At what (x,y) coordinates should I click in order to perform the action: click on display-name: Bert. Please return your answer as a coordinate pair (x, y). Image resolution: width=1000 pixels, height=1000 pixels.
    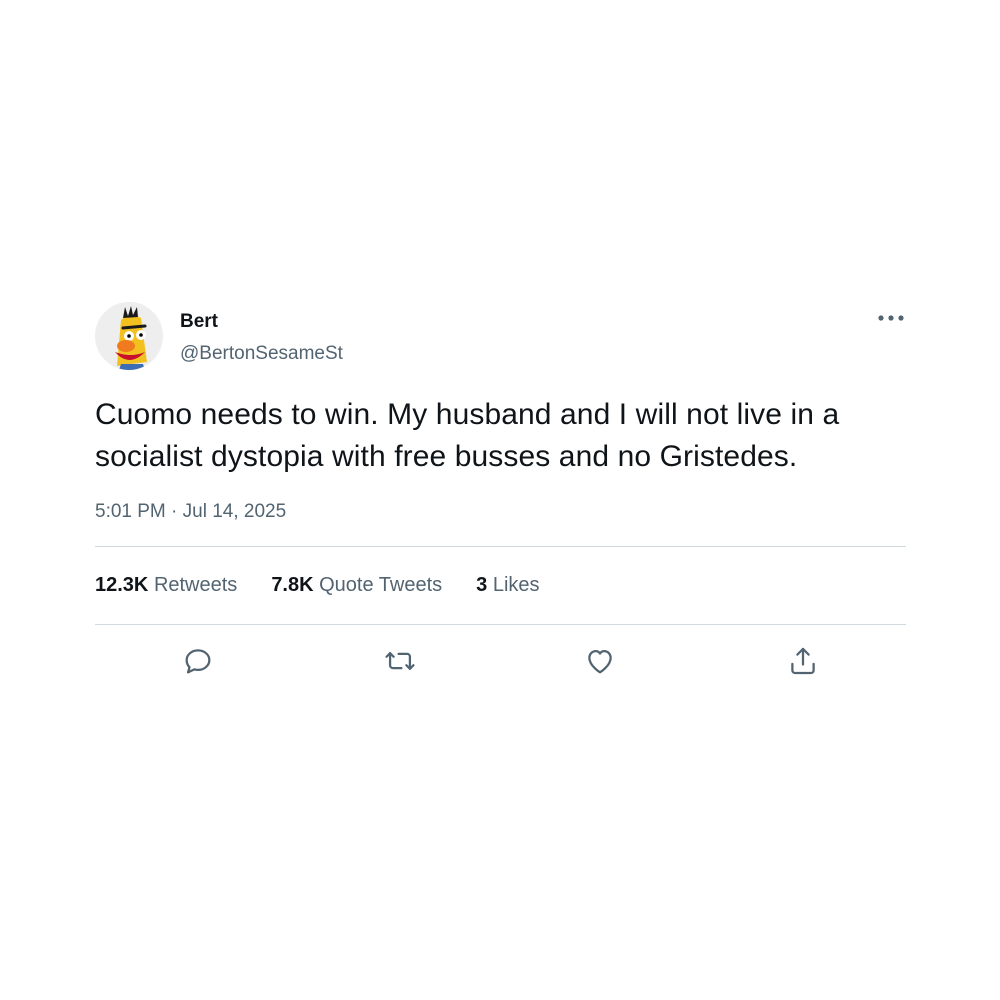
    Looking at the image, I should click on (261, 322).